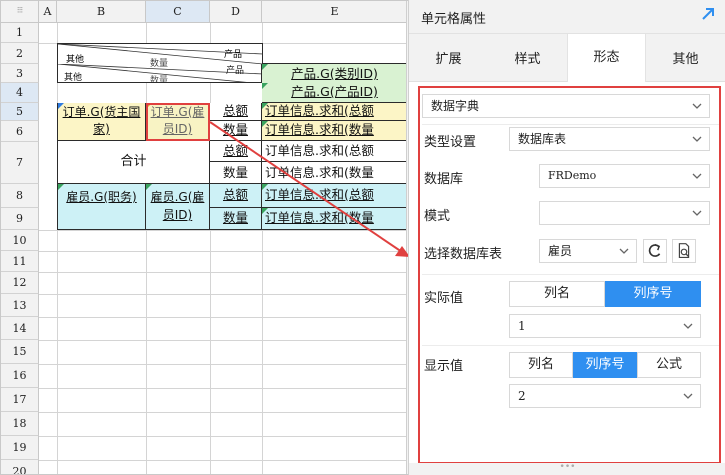  Describe the element at coordinates (73, 78) in the screenshot. I see `slash-label-other: 其他` at that location.